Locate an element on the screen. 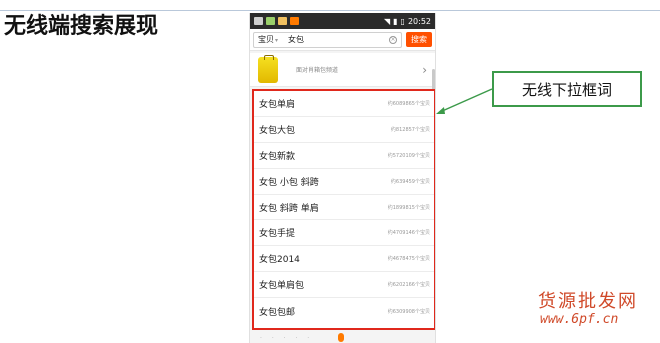 The height and width of the screenshot is (343, 660). watermark-logo-text: 货源批发网 is located at coordinates (588, 301).